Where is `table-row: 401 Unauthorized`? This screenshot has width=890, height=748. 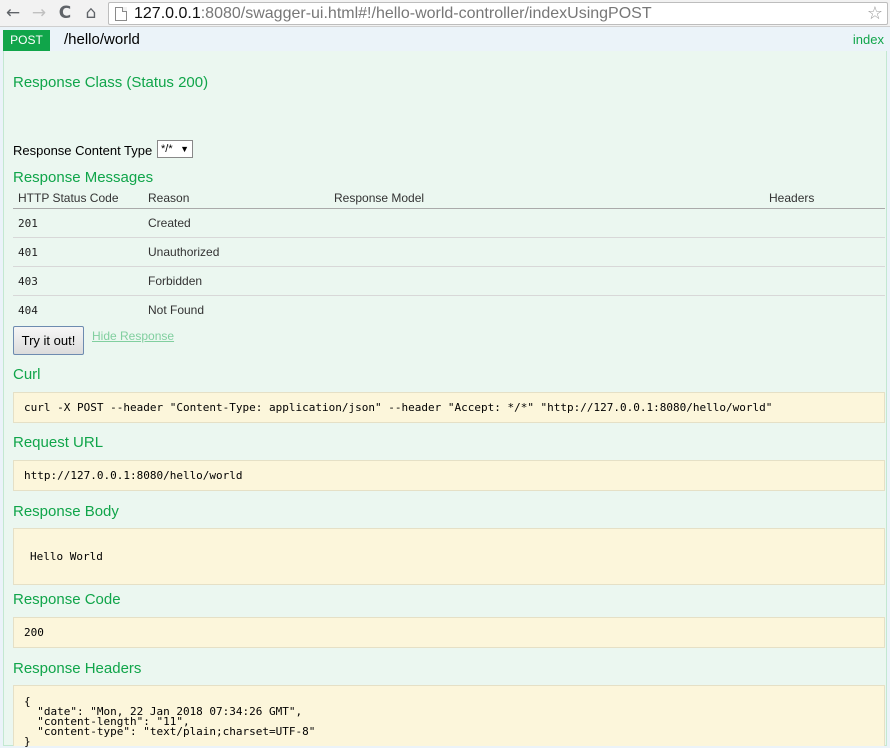
table-row: 401 Unauthorized is located at coordinates (449, 252).